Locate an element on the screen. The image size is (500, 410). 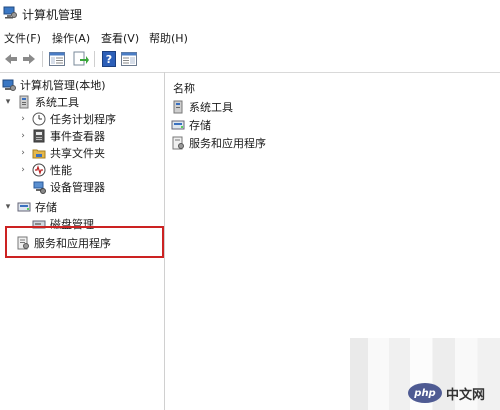
tree-label: 计算机管理(本地) is located at coordinates (63, 85).